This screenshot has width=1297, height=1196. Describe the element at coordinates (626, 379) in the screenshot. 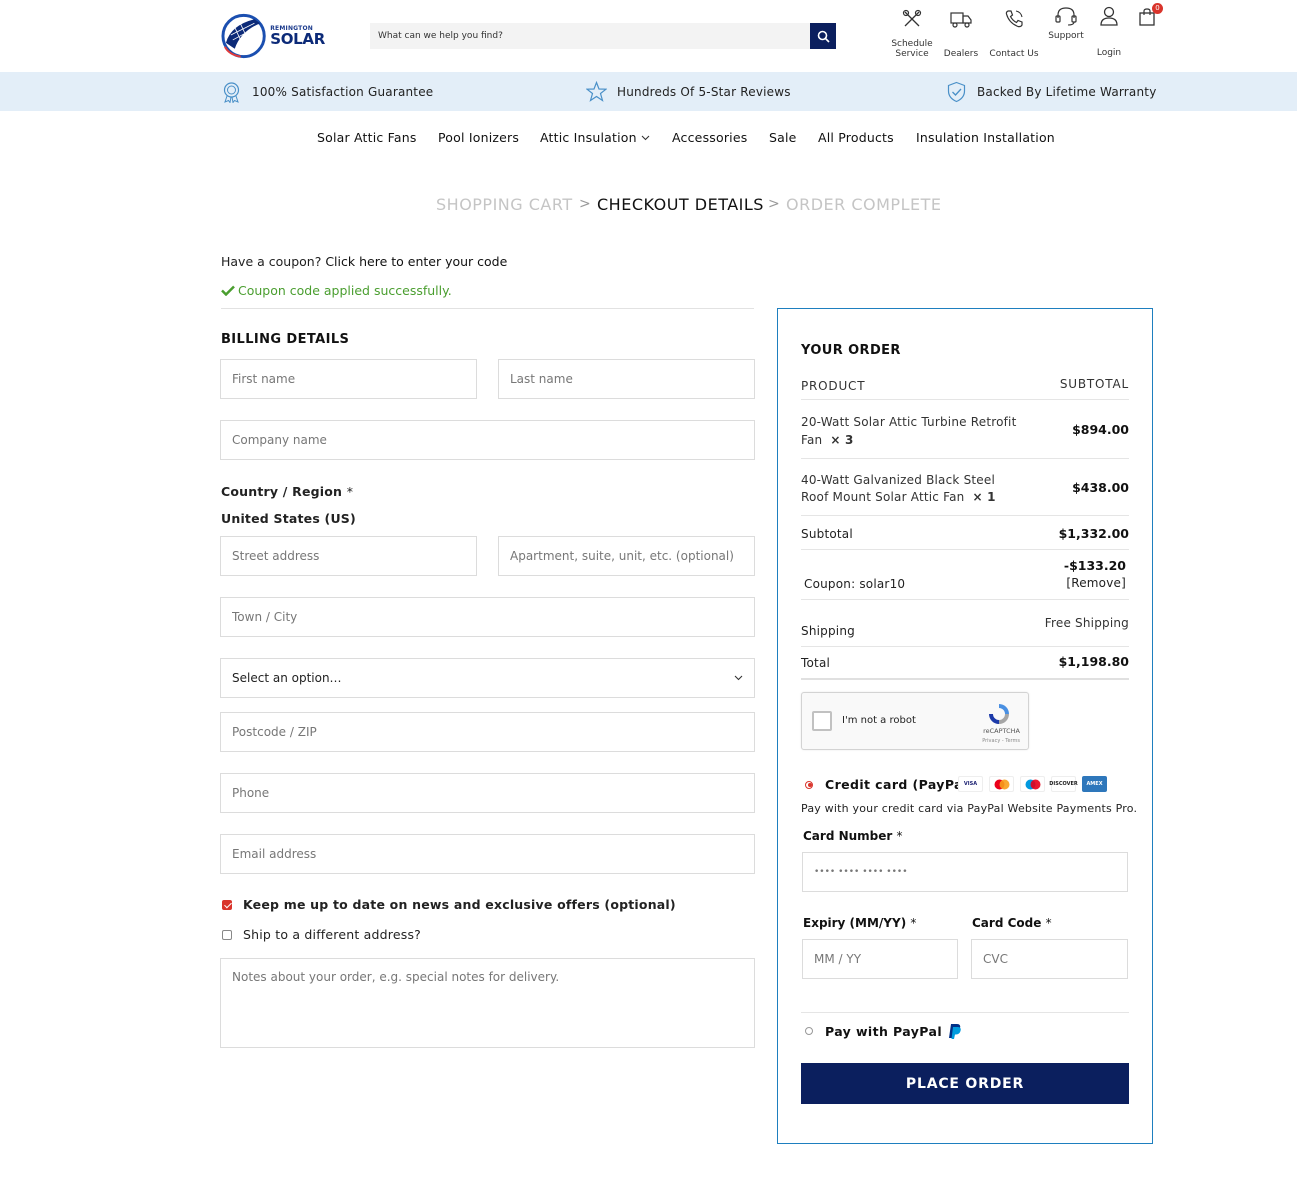

I see `last-name-input` at that location.